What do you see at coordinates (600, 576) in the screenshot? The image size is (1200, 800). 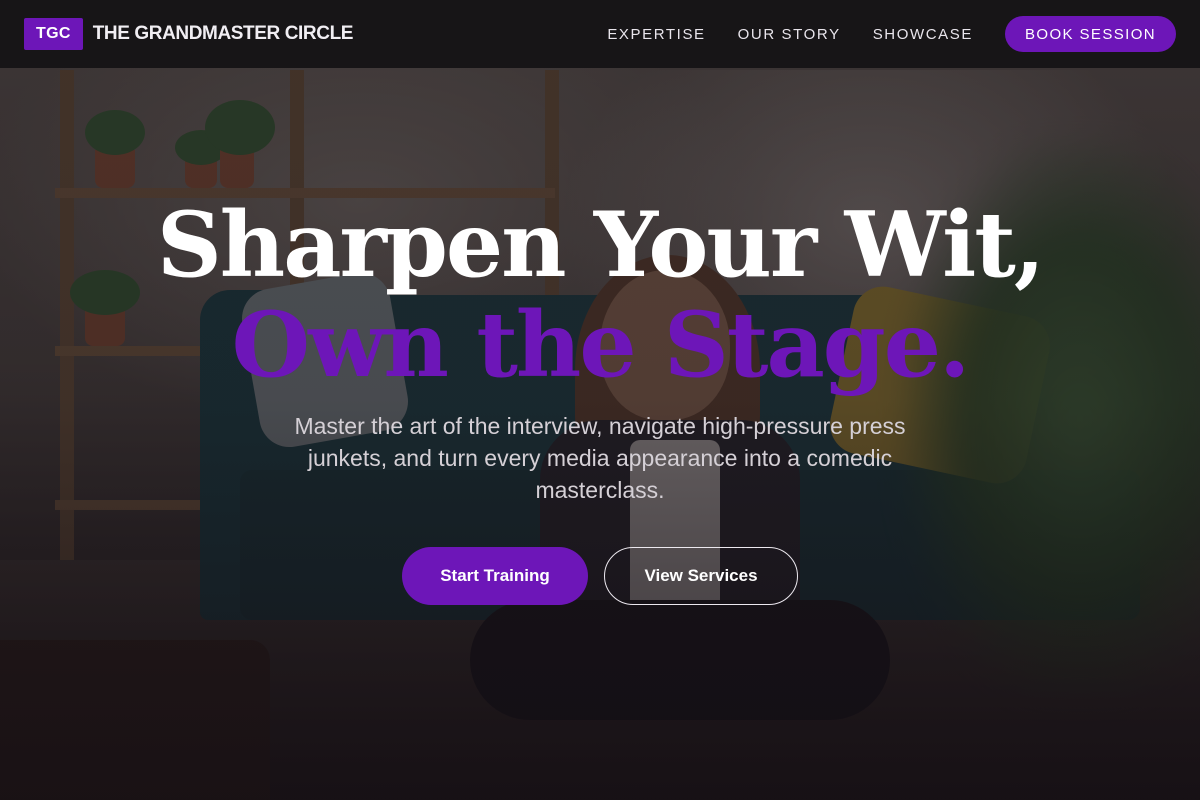 I see `hero-buttons: Start Training View Services` at bounding box center [600, 576].